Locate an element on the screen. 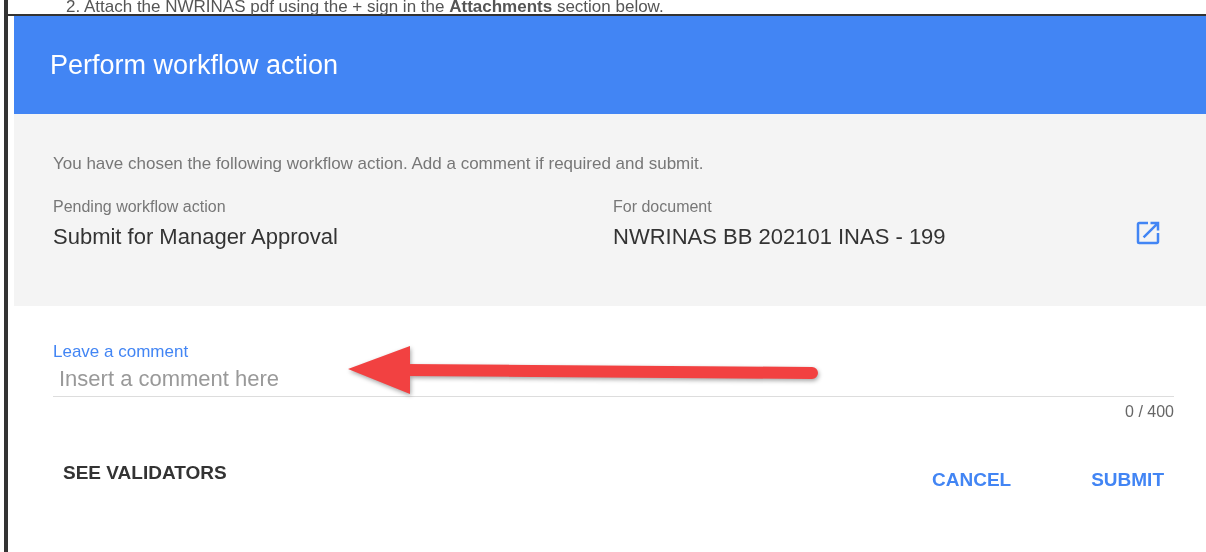  detail-value: NWRINAS BB 202101 INAS - 199 is located at coordinates (779, 237).